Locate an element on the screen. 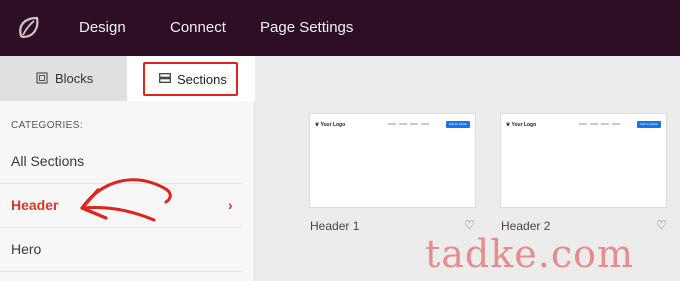  tab-sections: Sections is located at coordinates (191, 78).